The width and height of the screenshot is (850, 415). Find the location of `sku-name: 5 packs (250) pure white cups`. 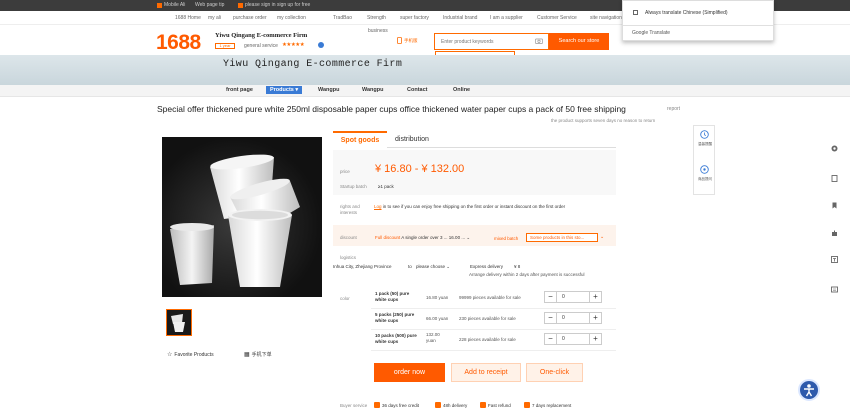

sku-name: 5 packs (250) pure white cups is located at coordinates (395, 317).